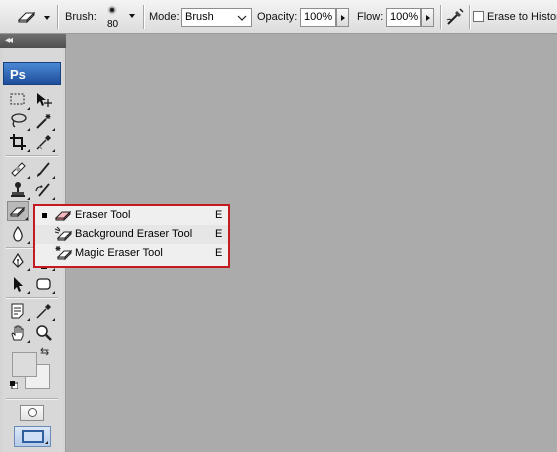 The image size is (557, 452). Describe the element at coordinates (120, 17) in the screenshot. I see `brush-picker: 80` at that location.